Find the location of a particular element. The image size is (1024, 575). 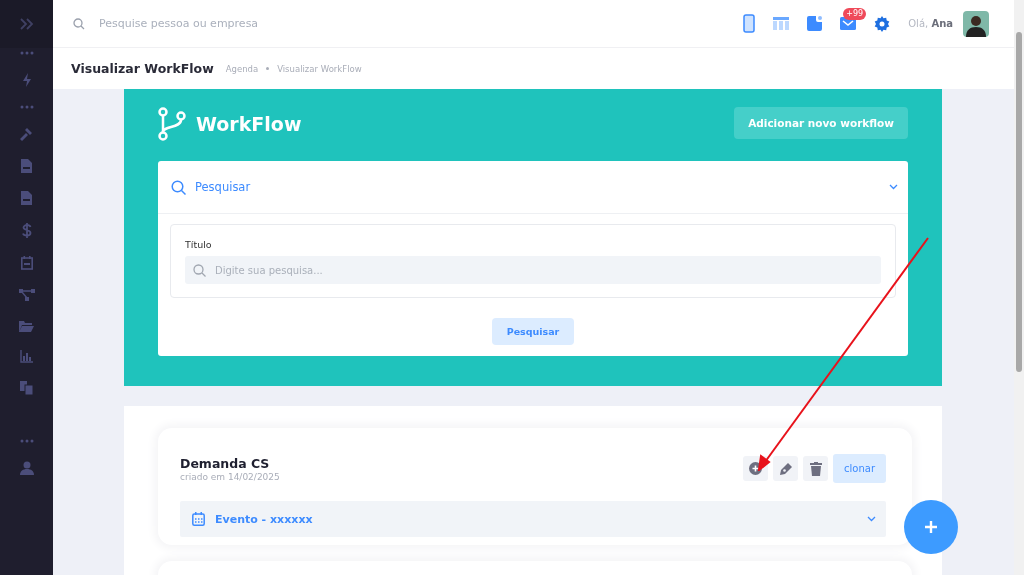

gavel-icon is located at coordinates (26, 134).